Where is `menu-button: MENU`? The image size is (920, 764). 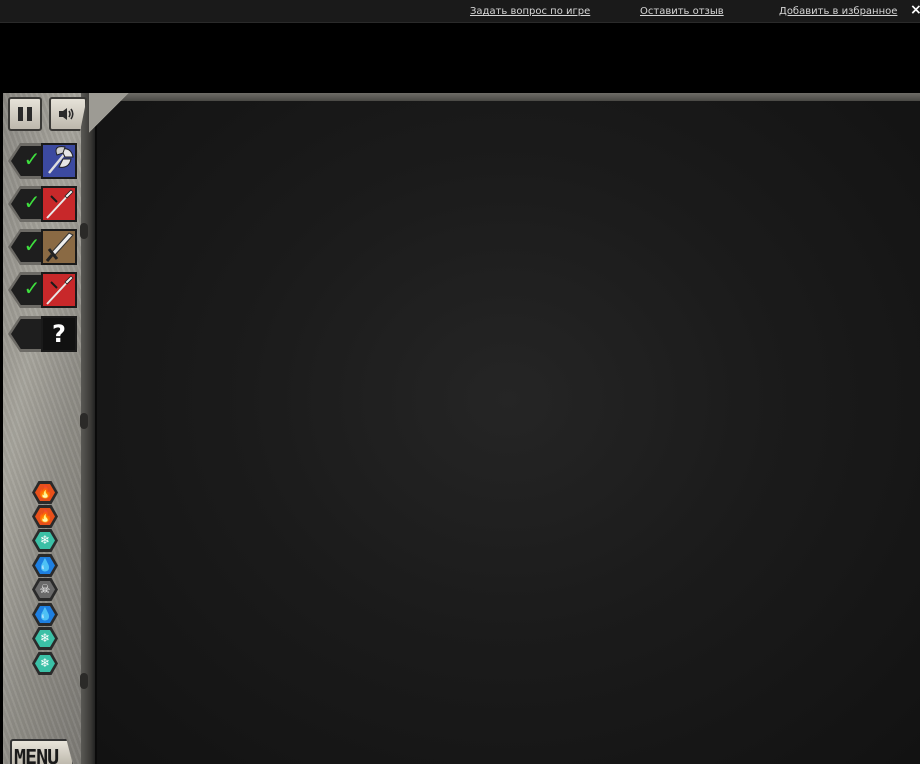
menu-button: MENU is located at coordinates (42, 751).